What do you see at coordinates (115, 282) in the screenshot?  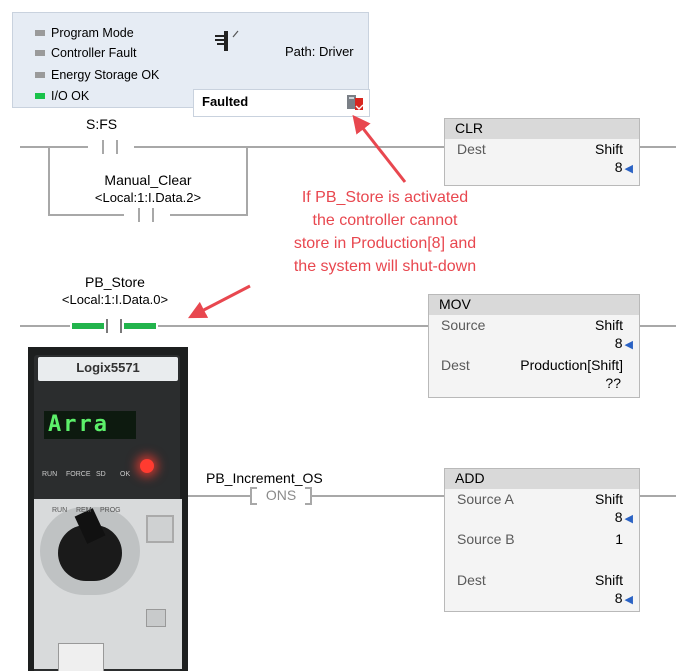 I see `pb-store-tag: PB_Store` at bounding box center [115, 282].